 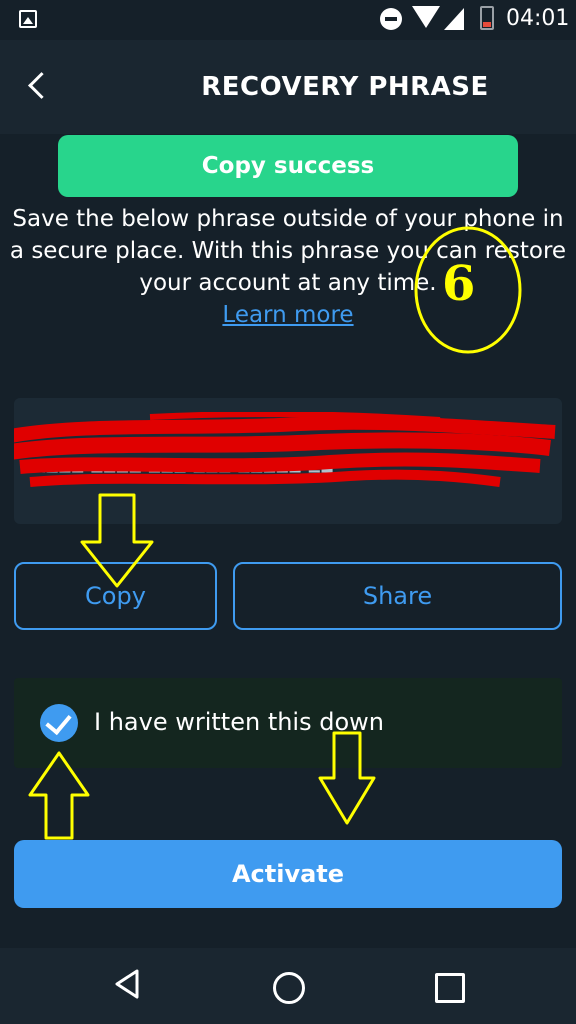 I want to click on confirmation-row: I have written this down, so click(x=288, y=723).